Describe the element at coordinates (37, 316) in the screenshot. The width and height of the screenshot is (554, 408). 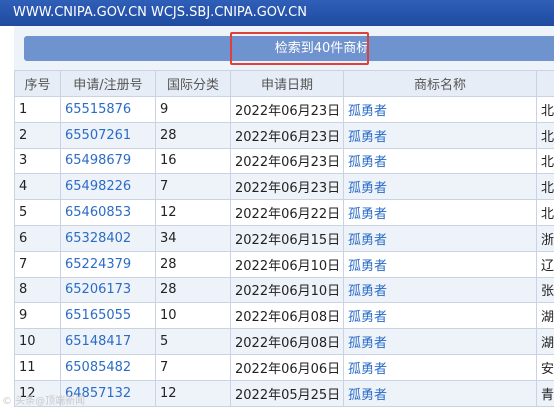
I see `cell-serial: 9` at that location.